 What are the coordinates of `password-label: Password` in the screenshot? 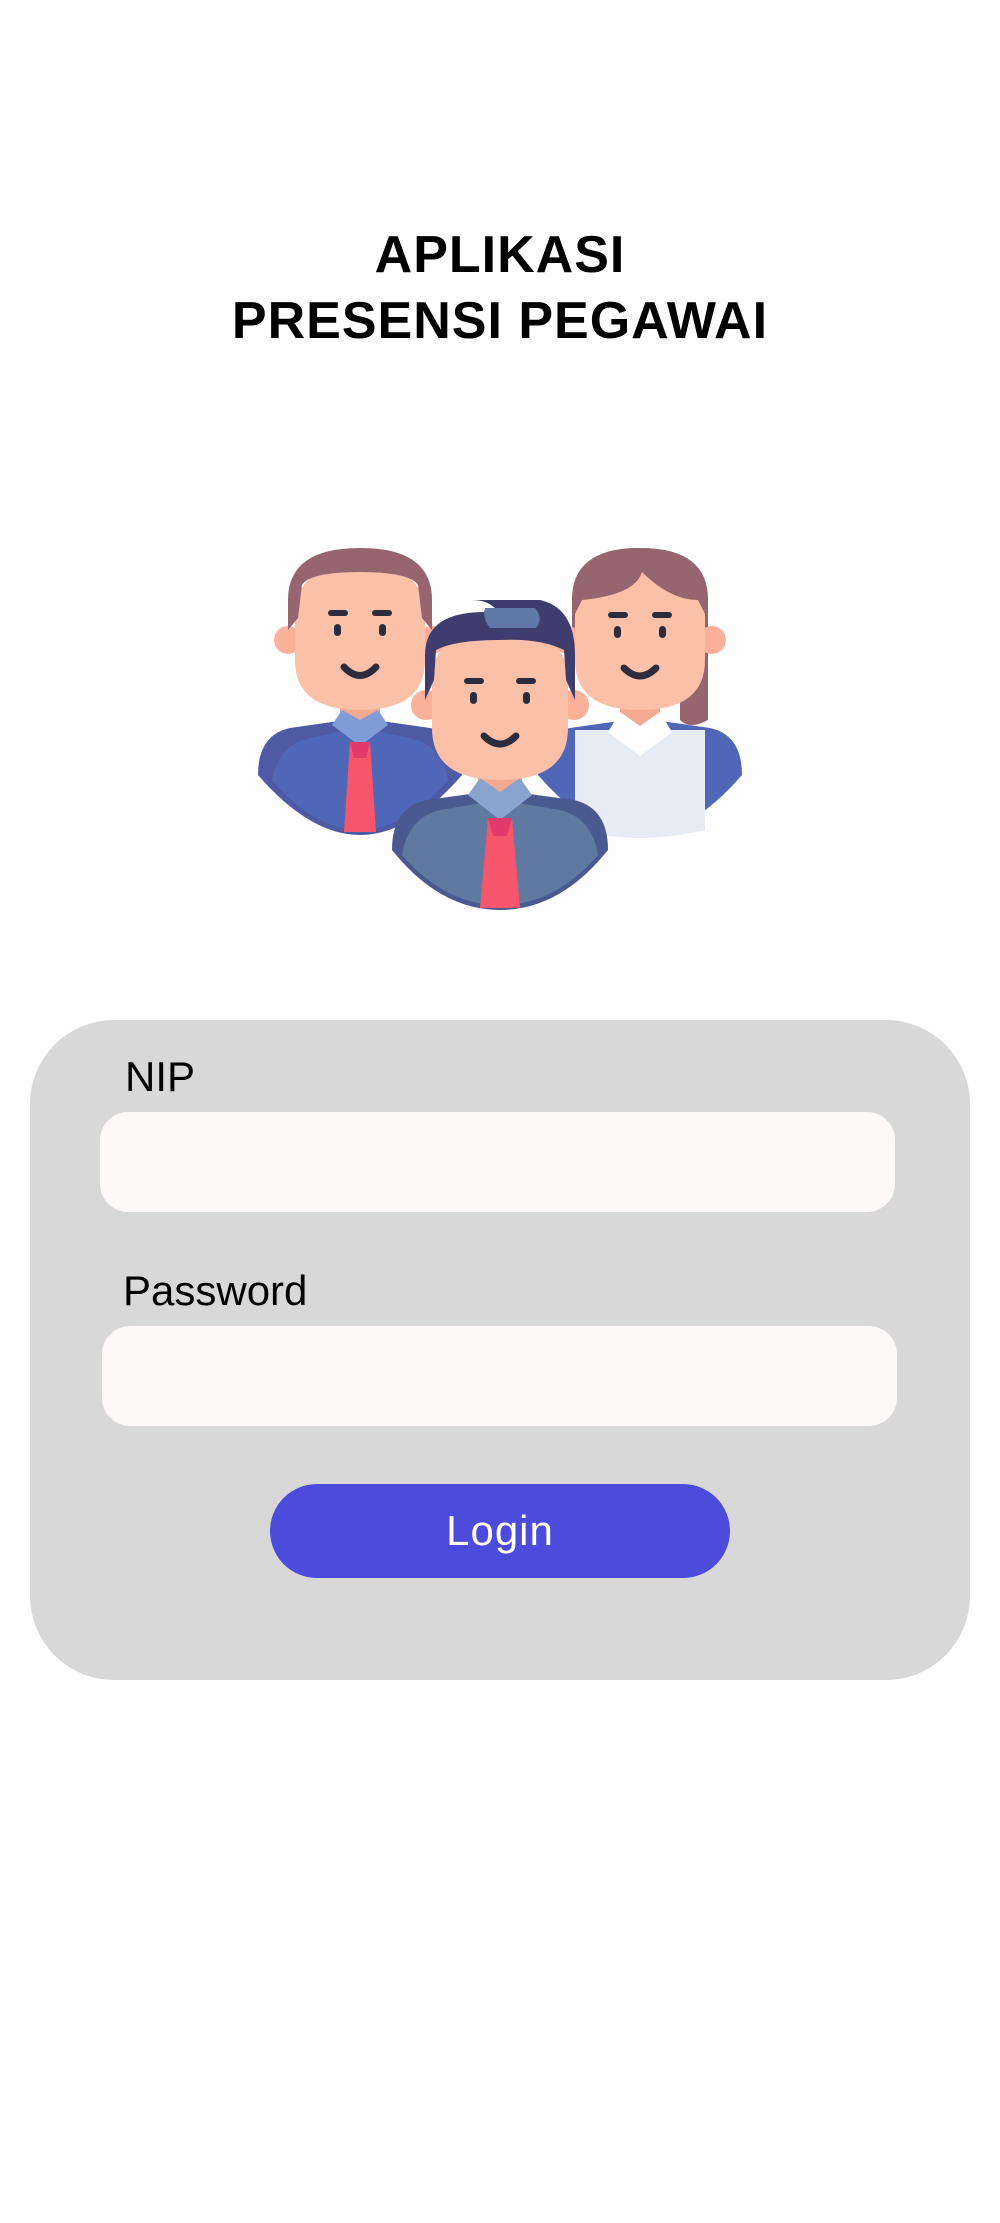 It's located at (215, 1290).